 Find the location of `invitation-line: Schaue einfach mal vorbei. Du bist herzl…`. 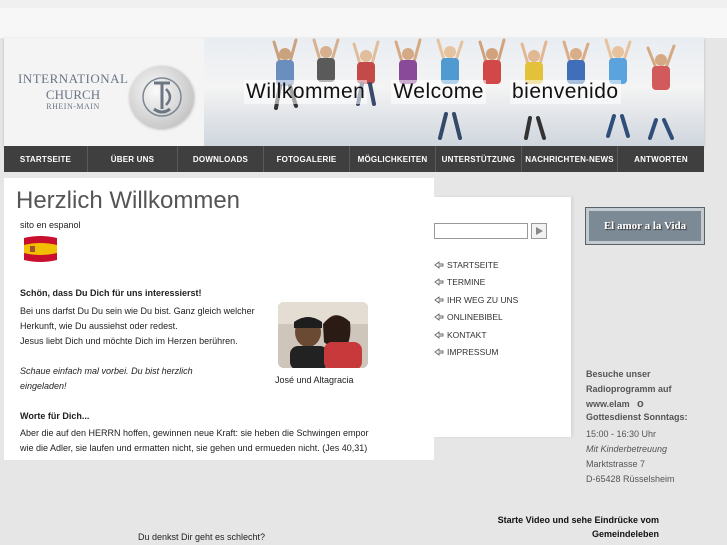

invitation-line: Schaue einfach mal vorbei. Du bist herzl… is located at coordinates (106, 371).